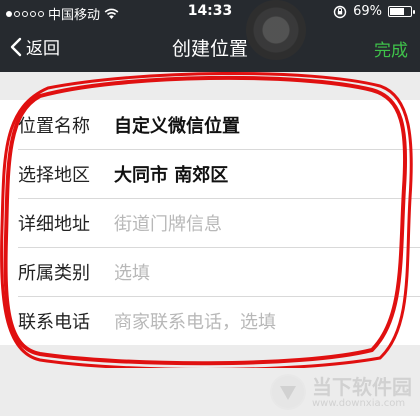 This screenshot has height=416, width=420. I want to click on navigation-bar: 返回 创建位置 完成, so click(210, 48).